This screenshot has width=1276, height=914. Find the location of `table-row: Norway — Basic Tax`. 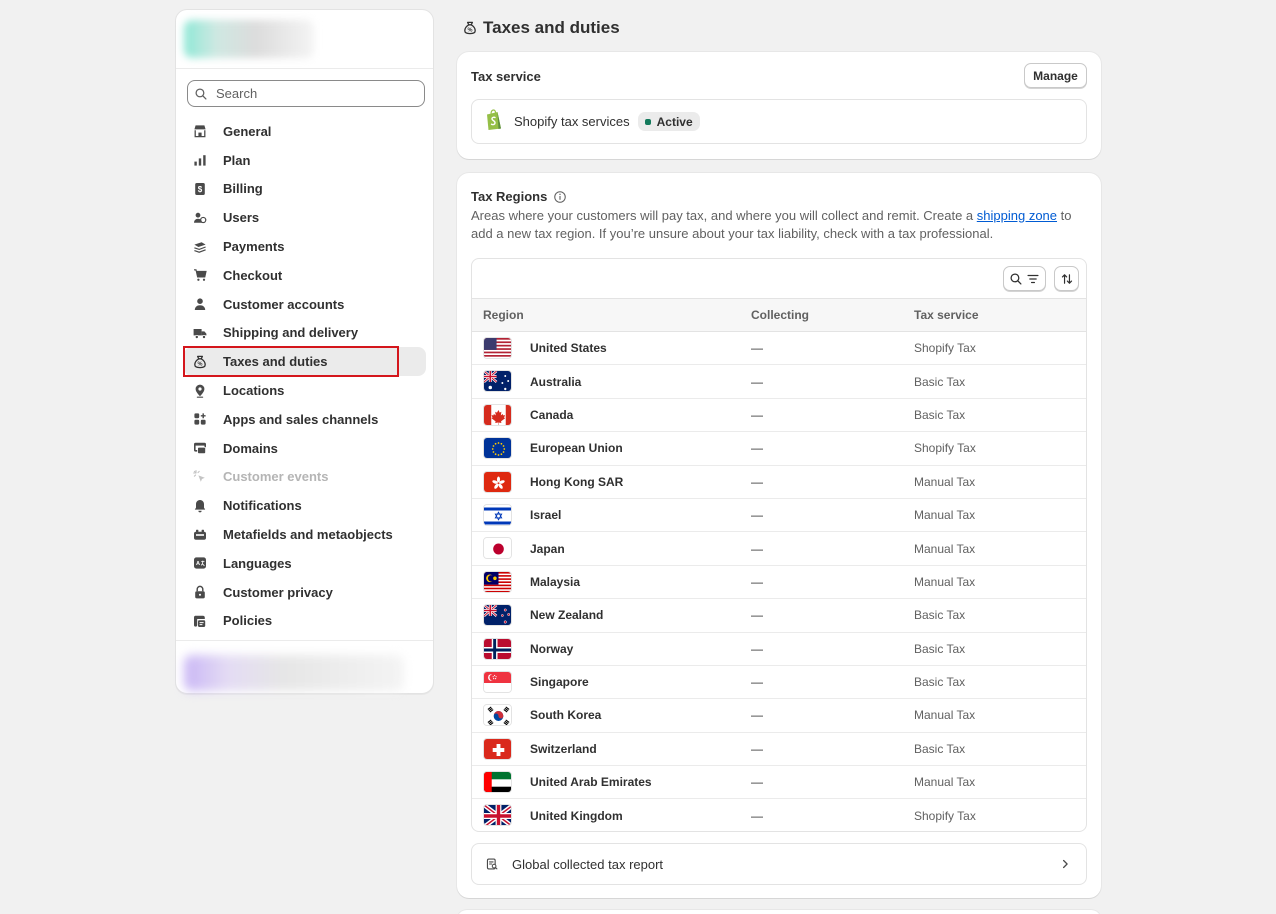

table-row: Norway — Basic Tax is located at coordinates (779, 649).